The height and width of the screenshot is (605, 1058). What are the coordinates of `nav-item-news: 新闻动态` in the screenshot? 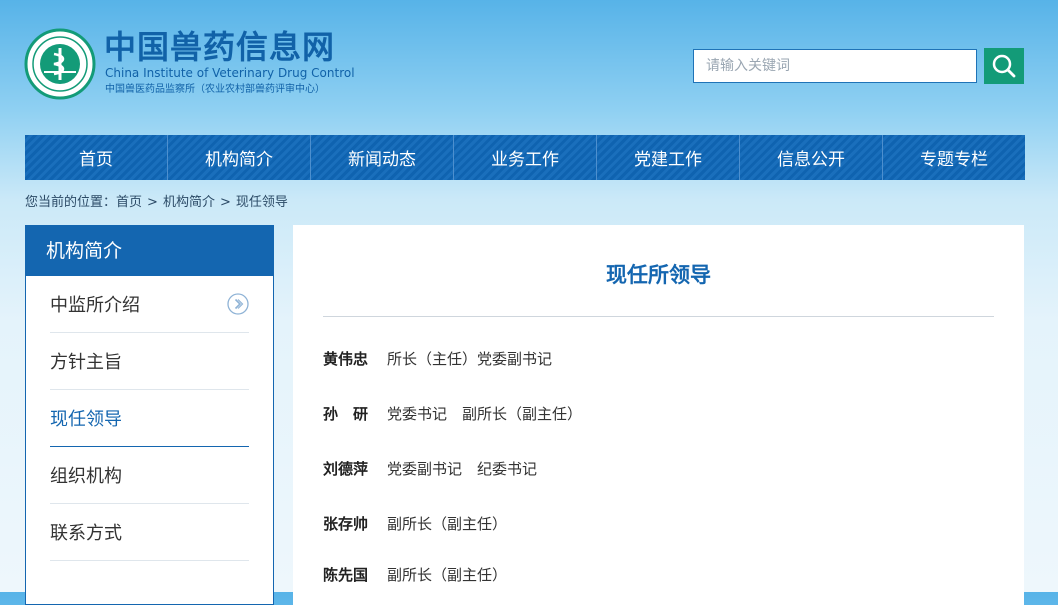 It's located at (382, 157).